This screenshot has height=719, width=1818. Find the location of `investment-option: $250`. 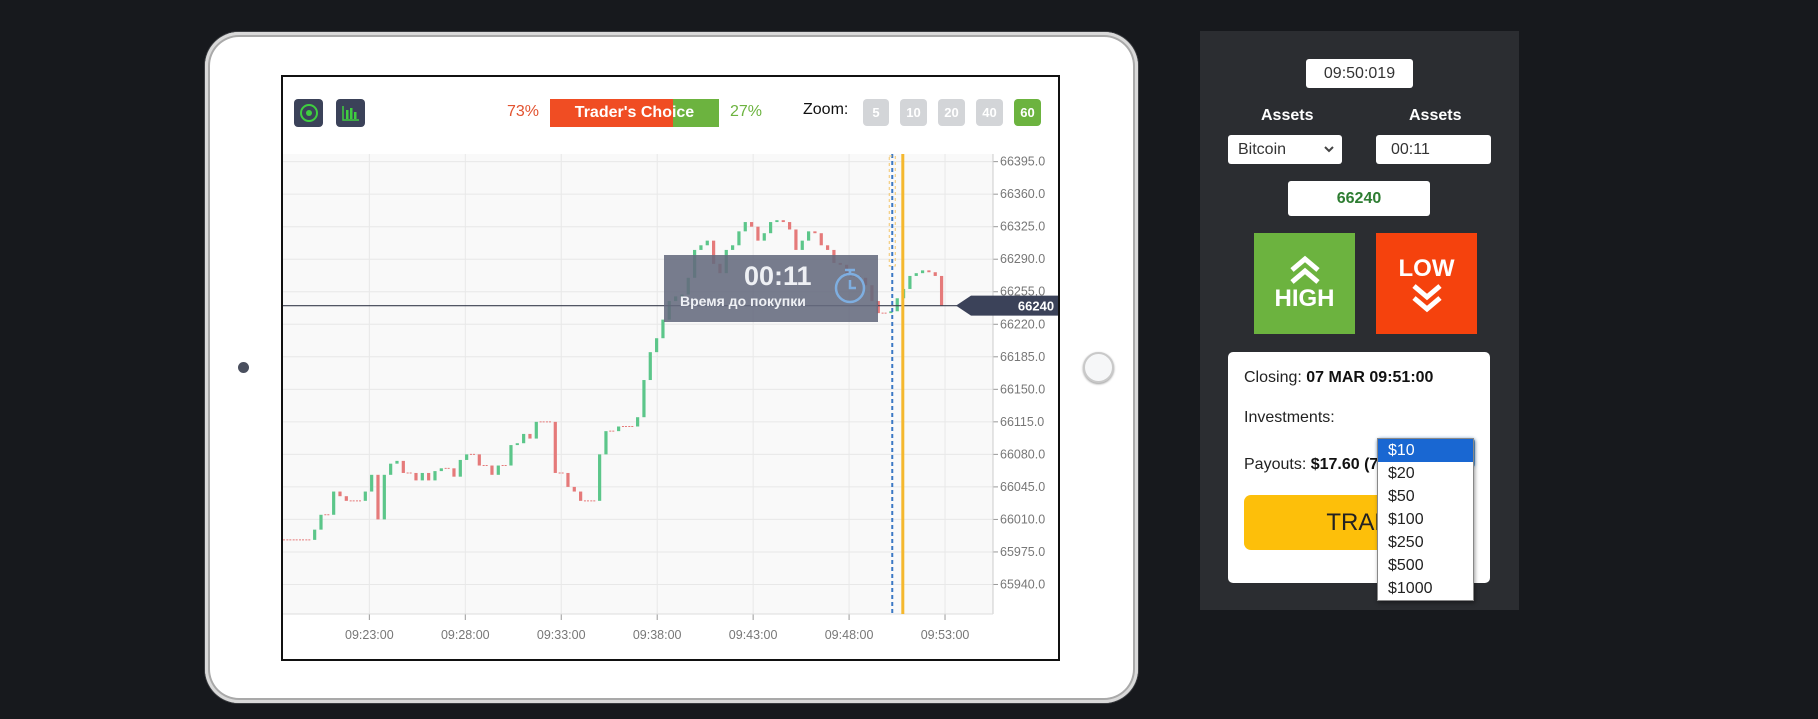

investment-option: $250 is located at coordinates (1425, 542).